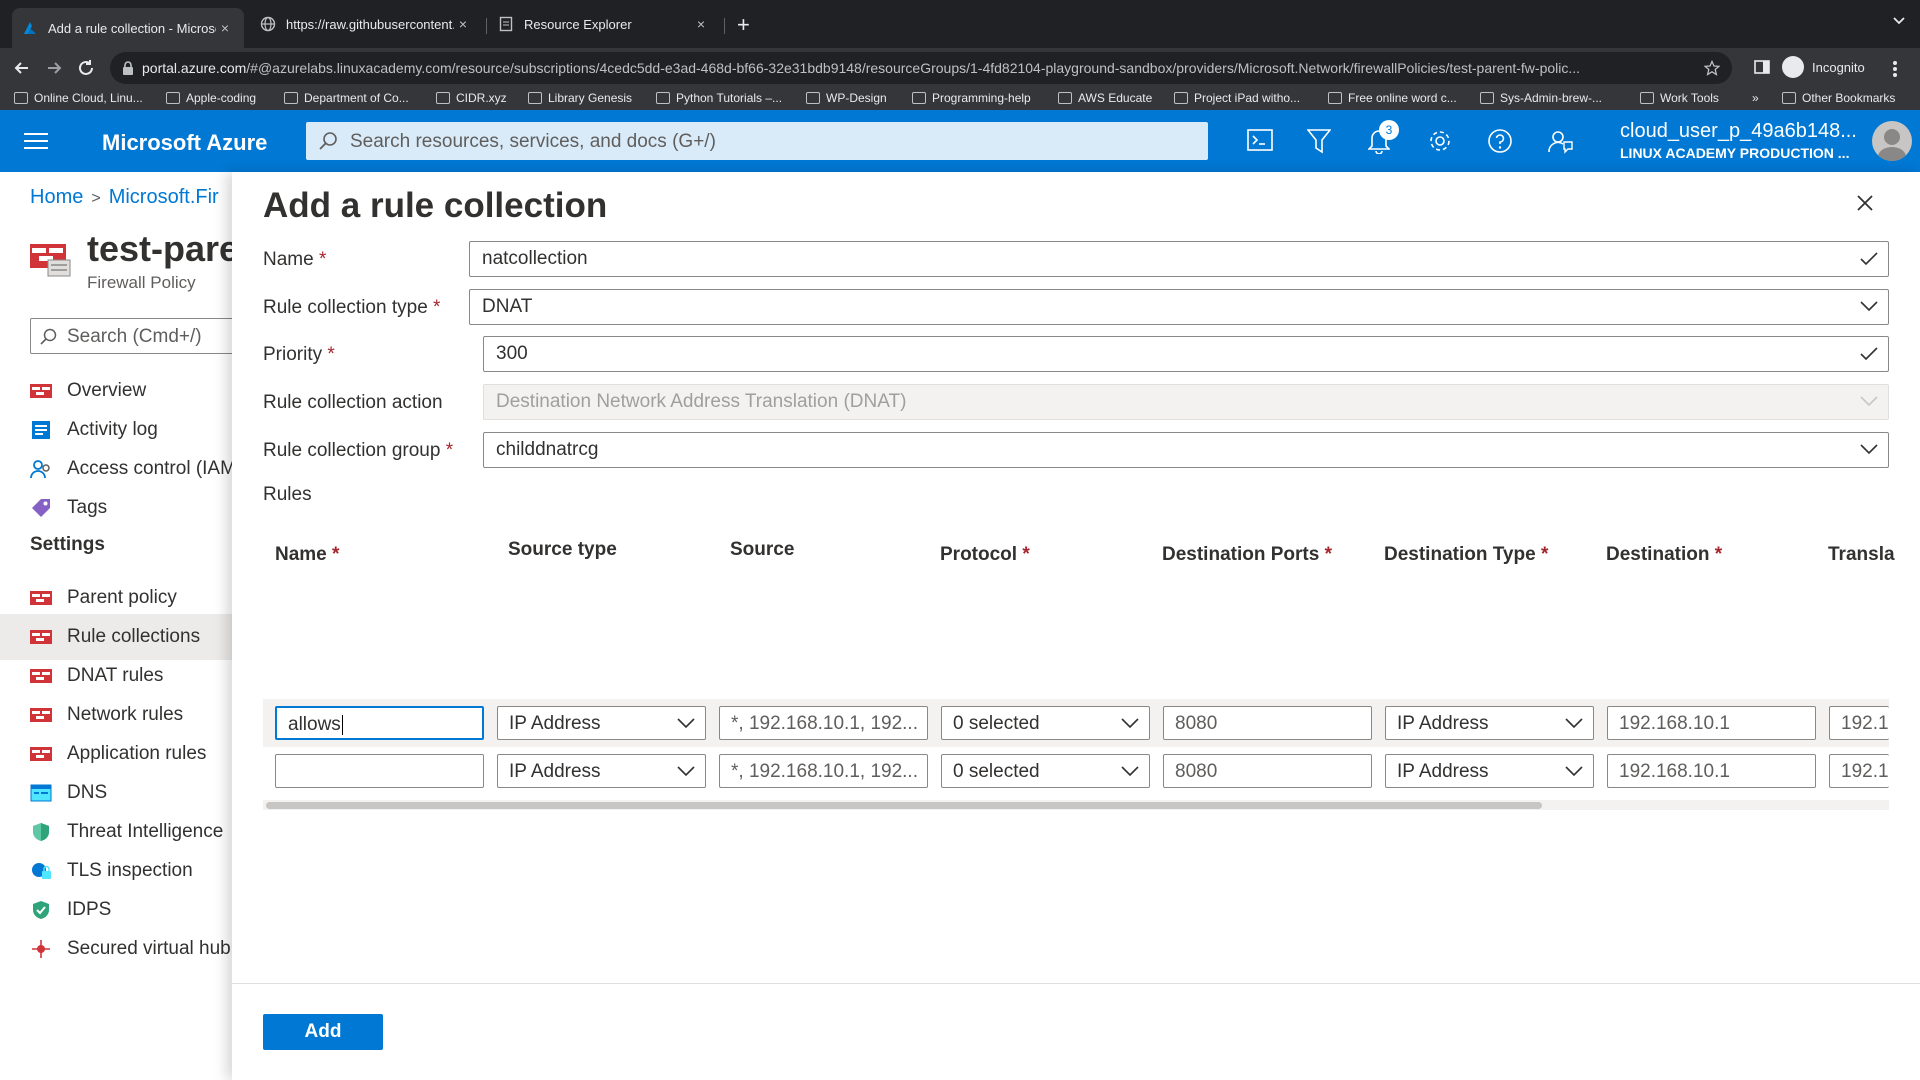  I want to click on menu-search-input: Search (Cmd+/), so click(131, 336).